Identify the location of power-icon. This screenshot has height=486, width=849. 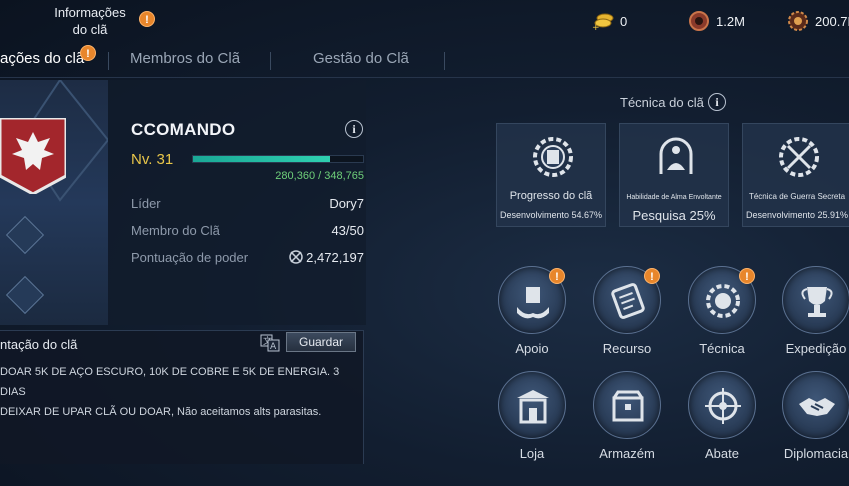
(296, 257).